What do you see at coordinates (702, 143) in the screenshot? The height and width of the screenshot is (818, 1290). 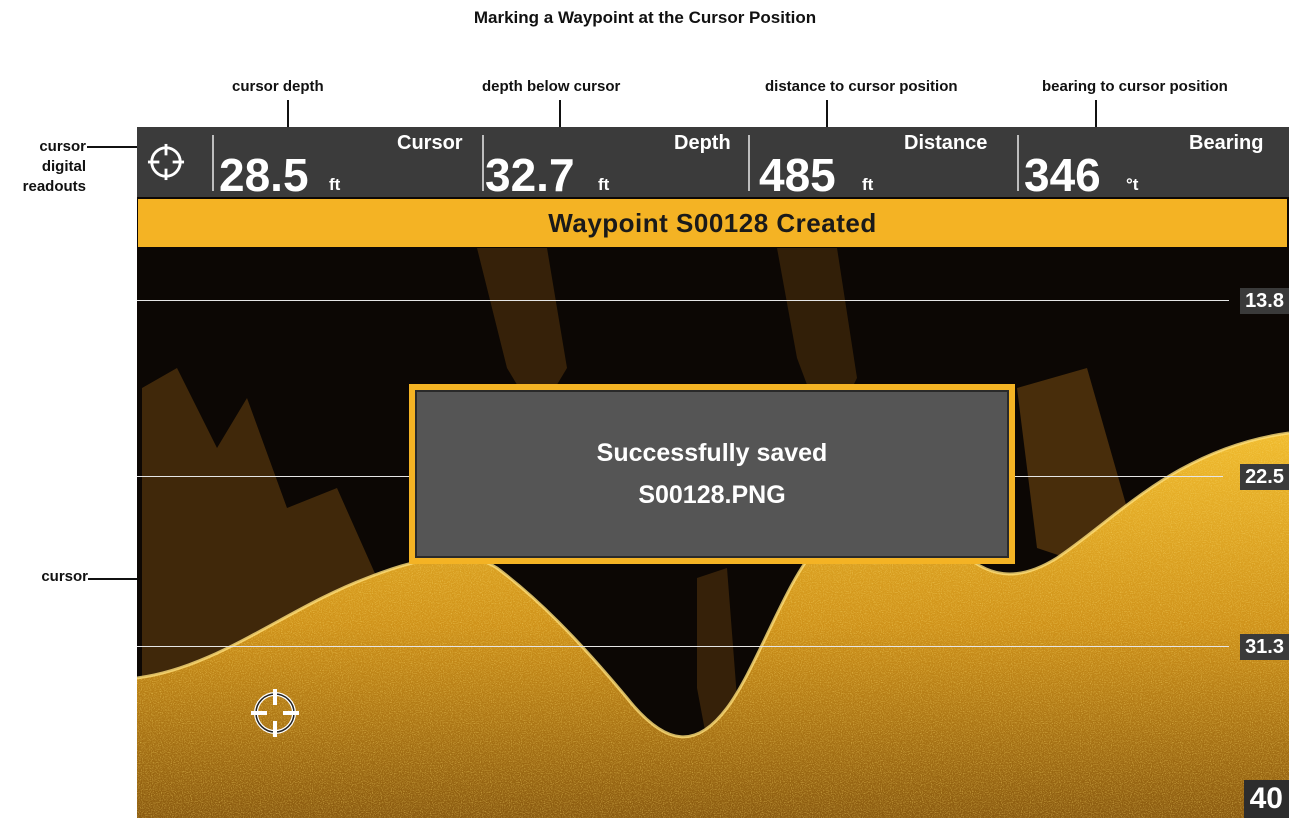 I see `readout-depth-label: Depth` at bounding box center [702, 143].